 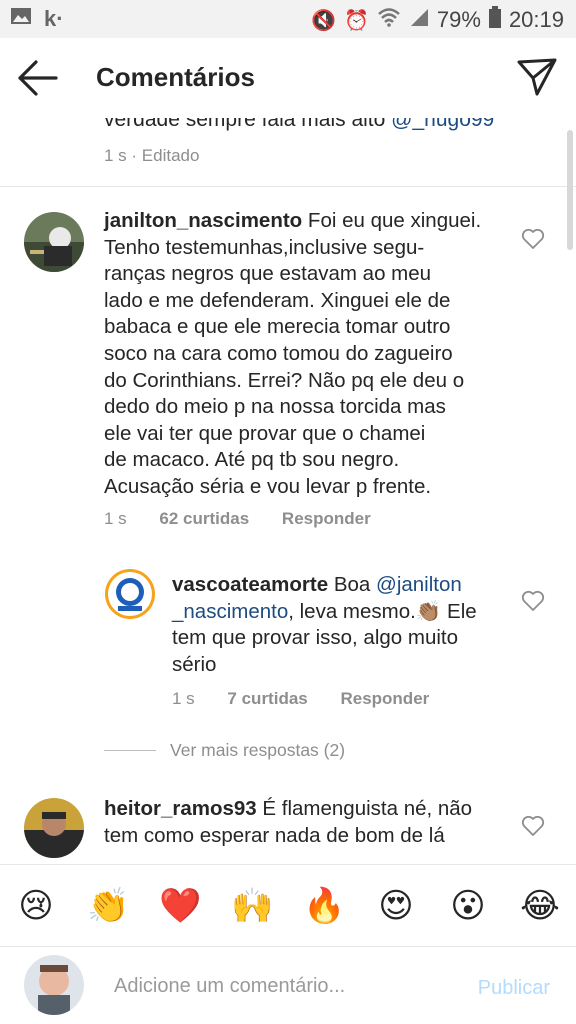 I want to click on mention-link: @janilton, so click(x=419, y=584).